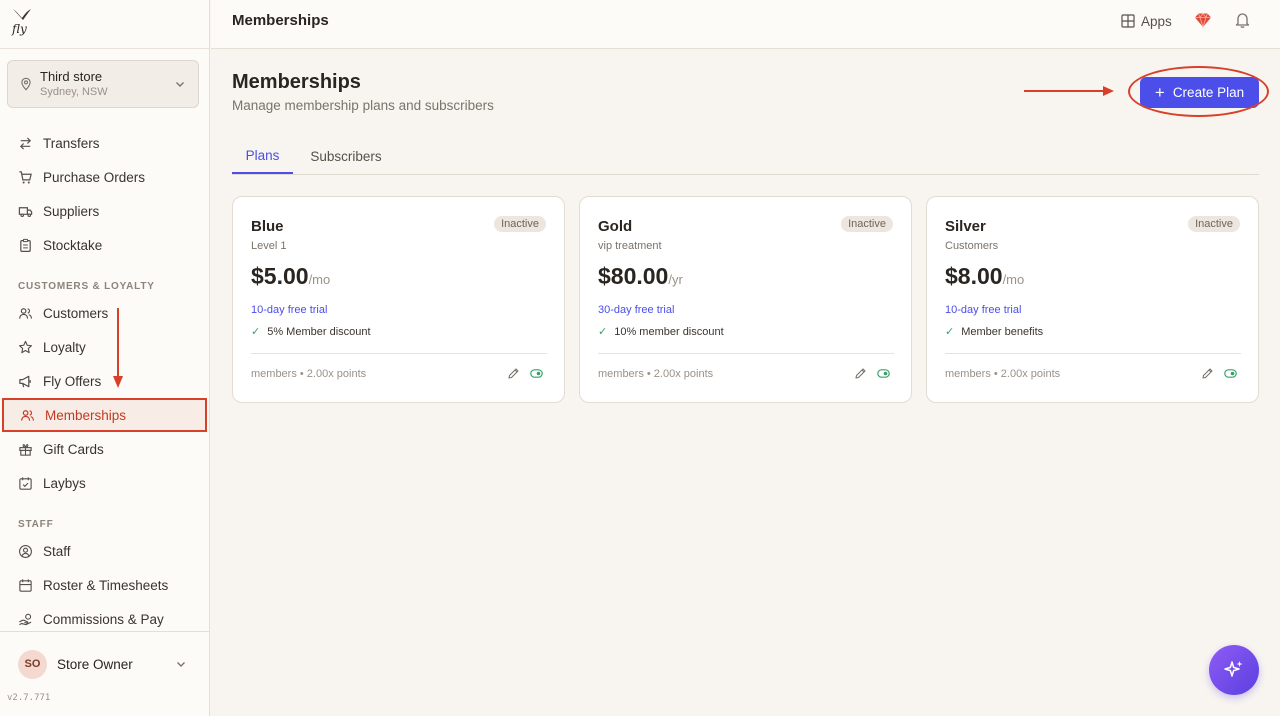 Image resolution: width=1280 pixels, height=716 pixels. I want to click on sidebar-item-loyalty: Loyalty, so click(104, 347).